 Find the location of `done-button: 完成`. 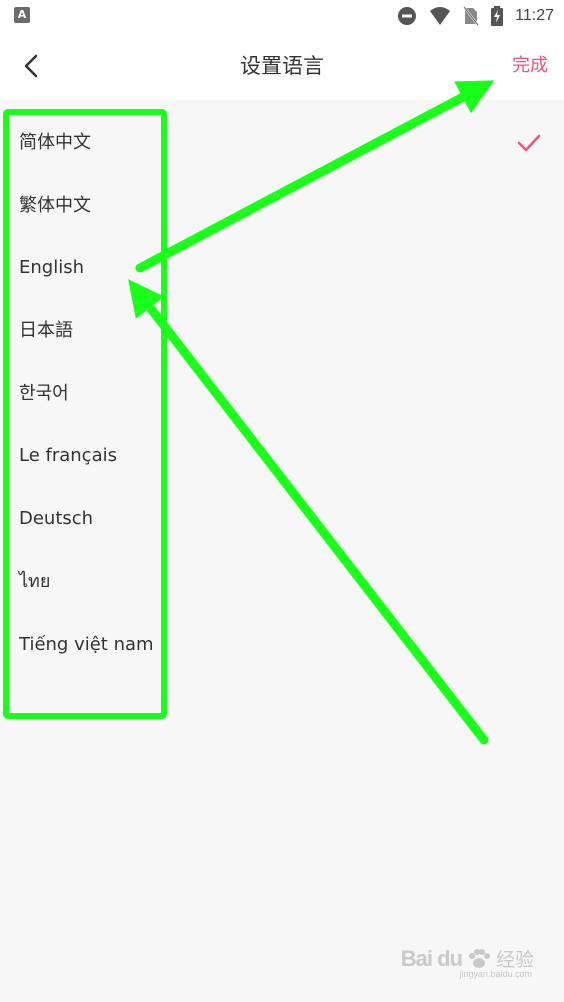

done-button: 完成 is located at coordinates (530, 66).